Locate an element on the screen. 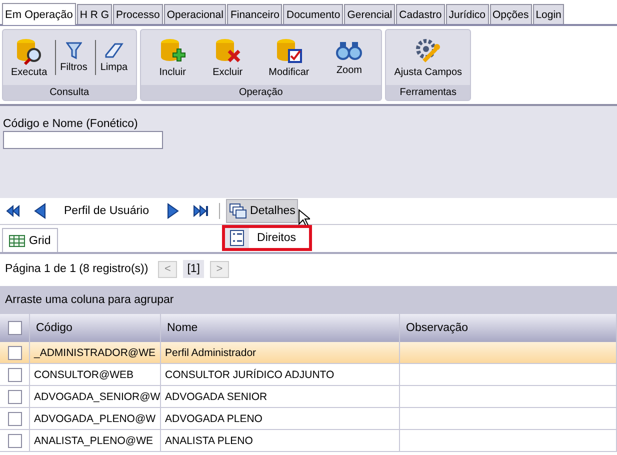 This screenshot has height=455, width=617. table-row: _ADMINISTRADOR@WE Perfil Administrador is located at coordinates (308, 353).